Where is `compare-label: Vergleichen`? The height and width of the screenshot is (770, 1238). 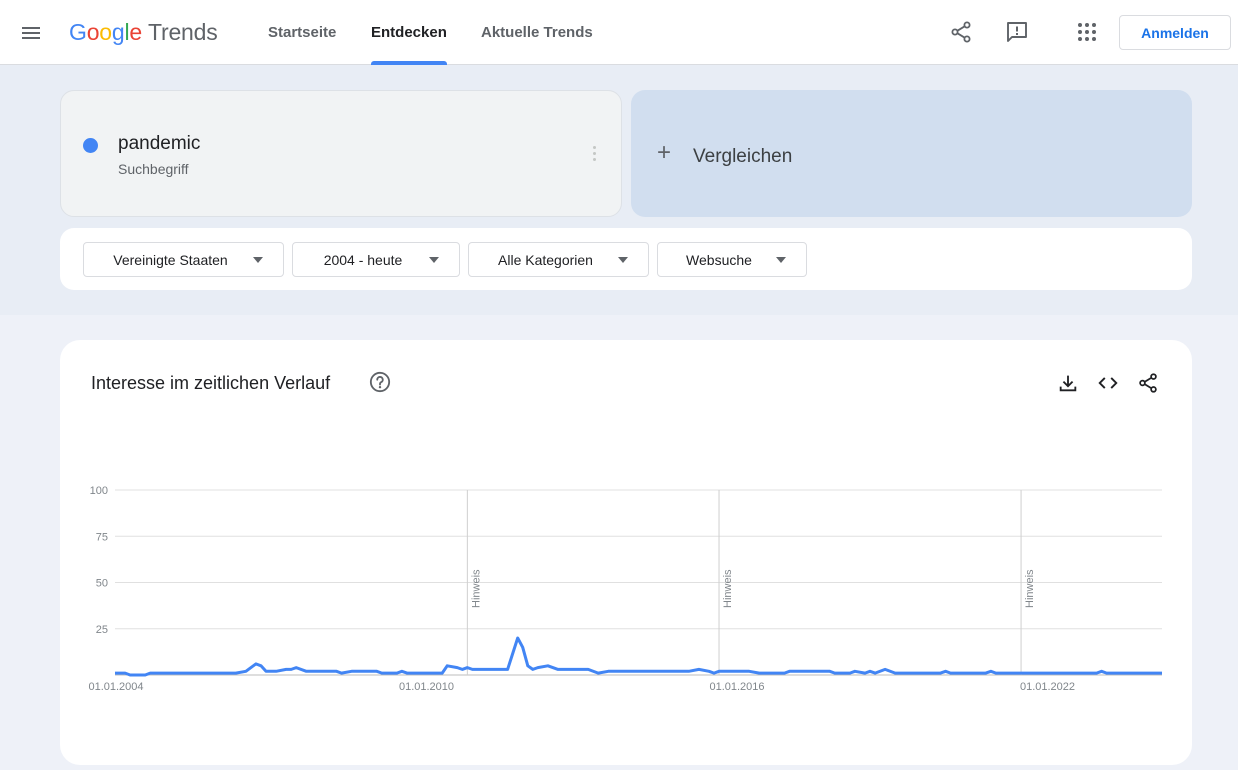 compare-label: Vergleichen is located at coordinates (743, 156).